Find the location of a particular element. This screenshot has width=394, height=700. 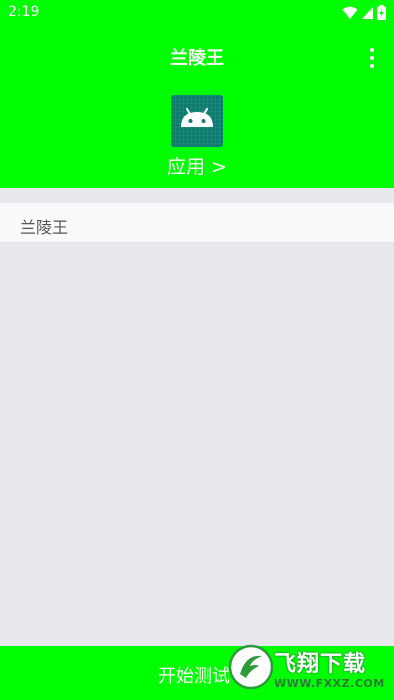

start-test-button: 开始测试 is located at coordinates (197, 673).